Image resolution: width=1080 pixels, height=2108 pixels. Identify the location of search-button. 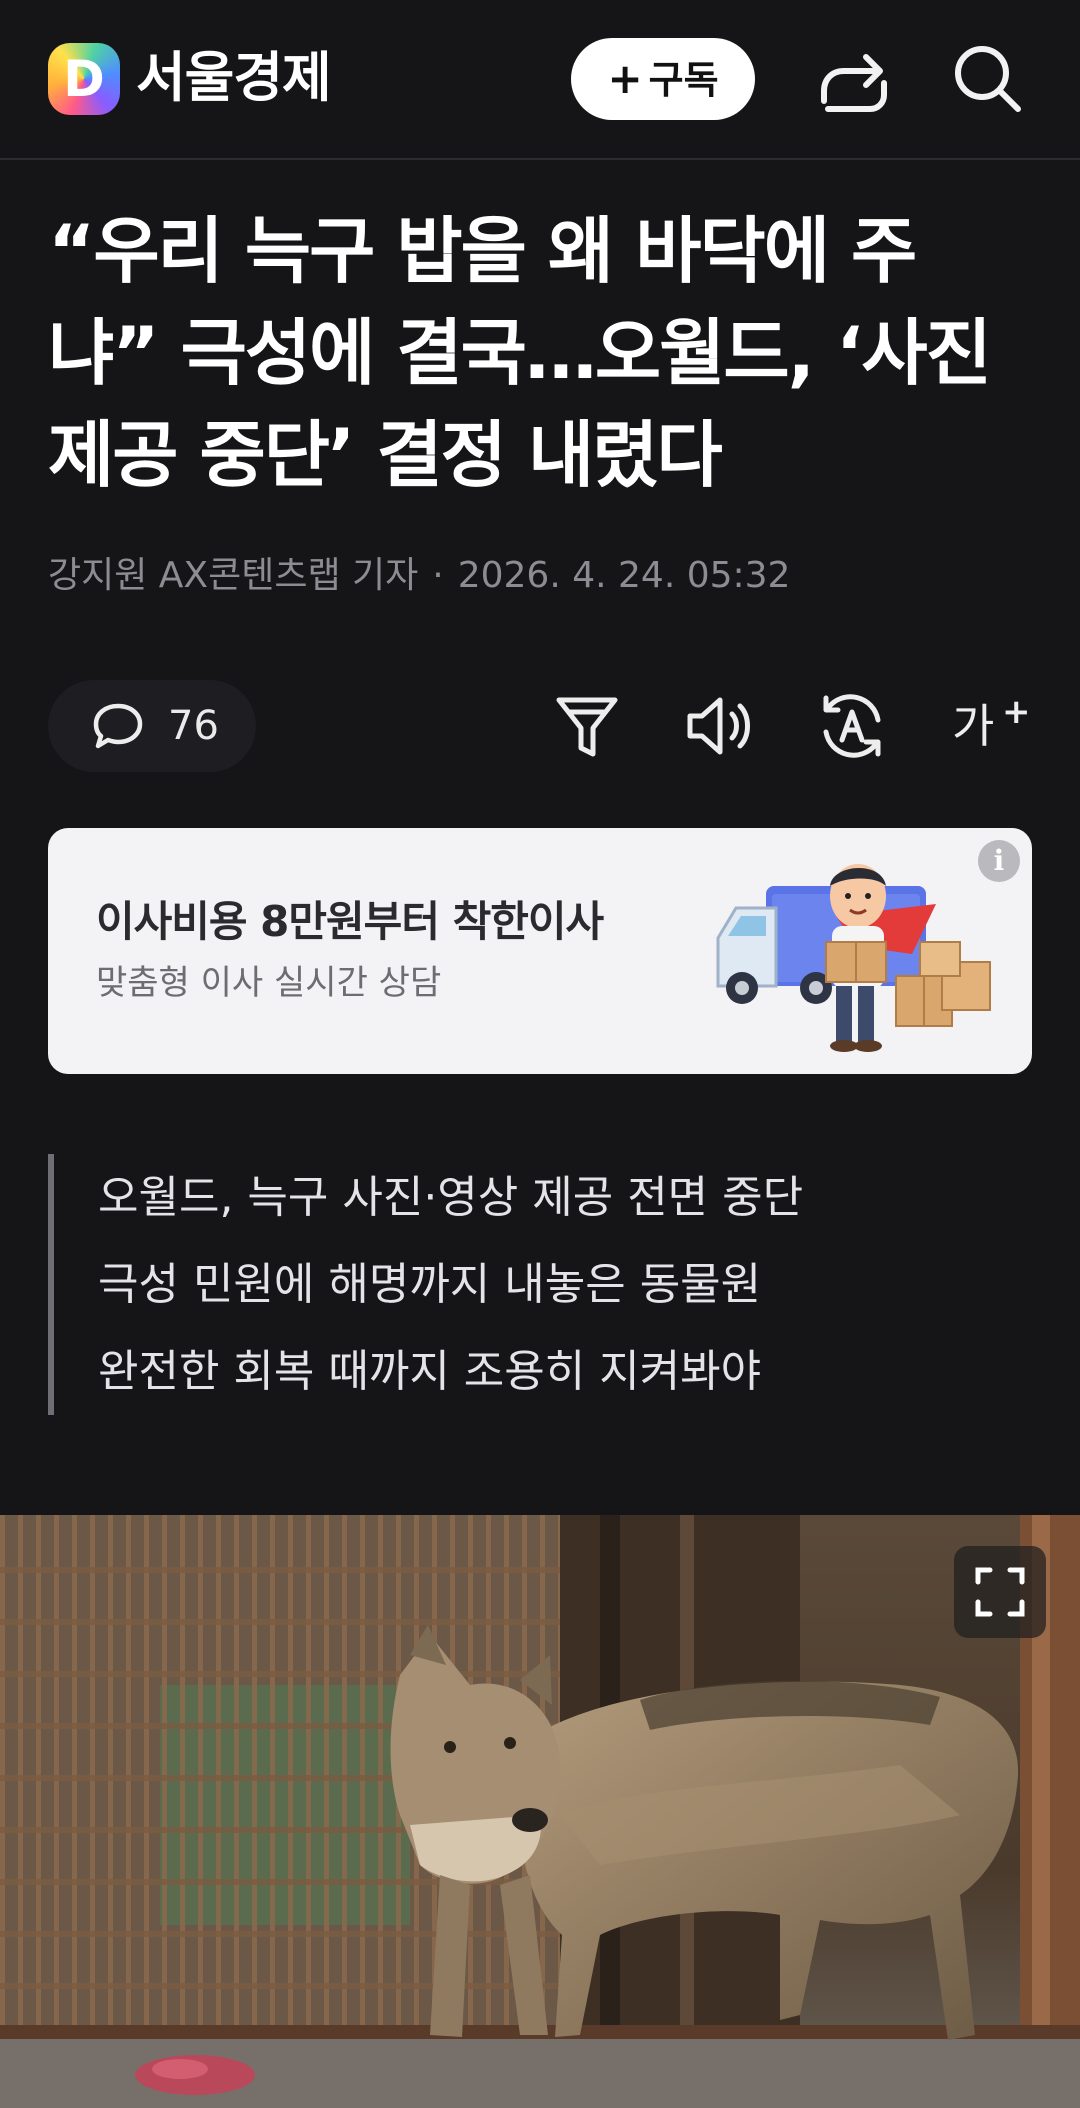
(988, 79).